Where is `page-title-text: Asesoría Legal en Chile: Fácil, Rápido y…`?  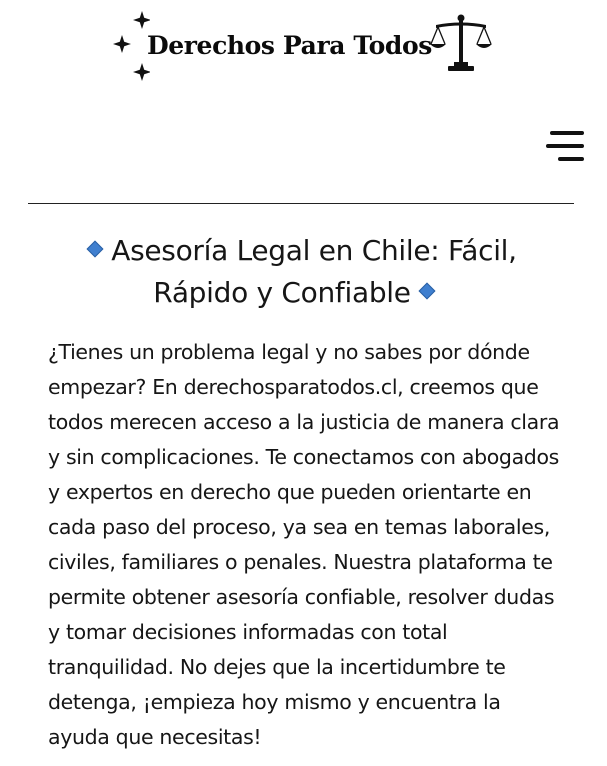 page-title-text: Asesoría Legal en Chile: Fácil, Rápido y… is located at coordinates (314, 271).